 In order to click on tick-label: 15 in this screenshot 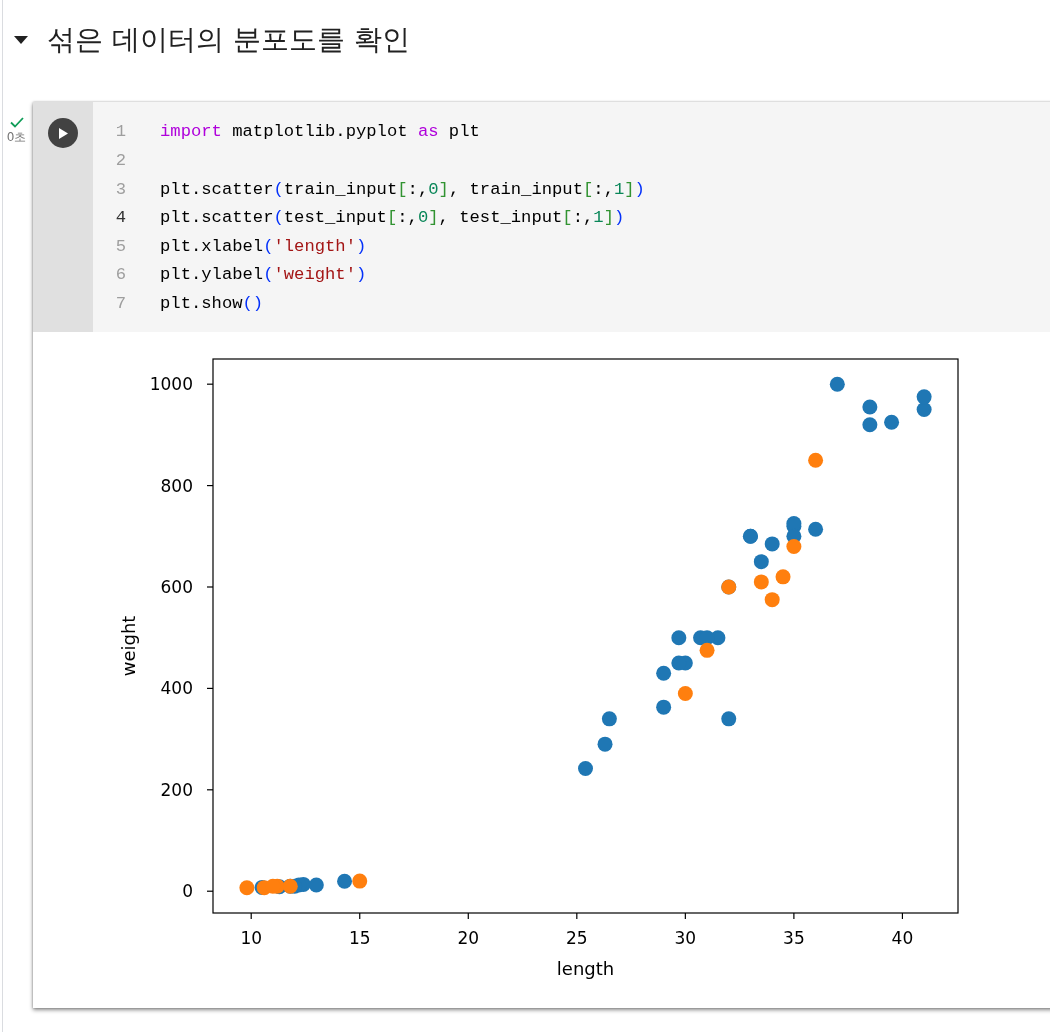, I will do `click(359, 938)`.